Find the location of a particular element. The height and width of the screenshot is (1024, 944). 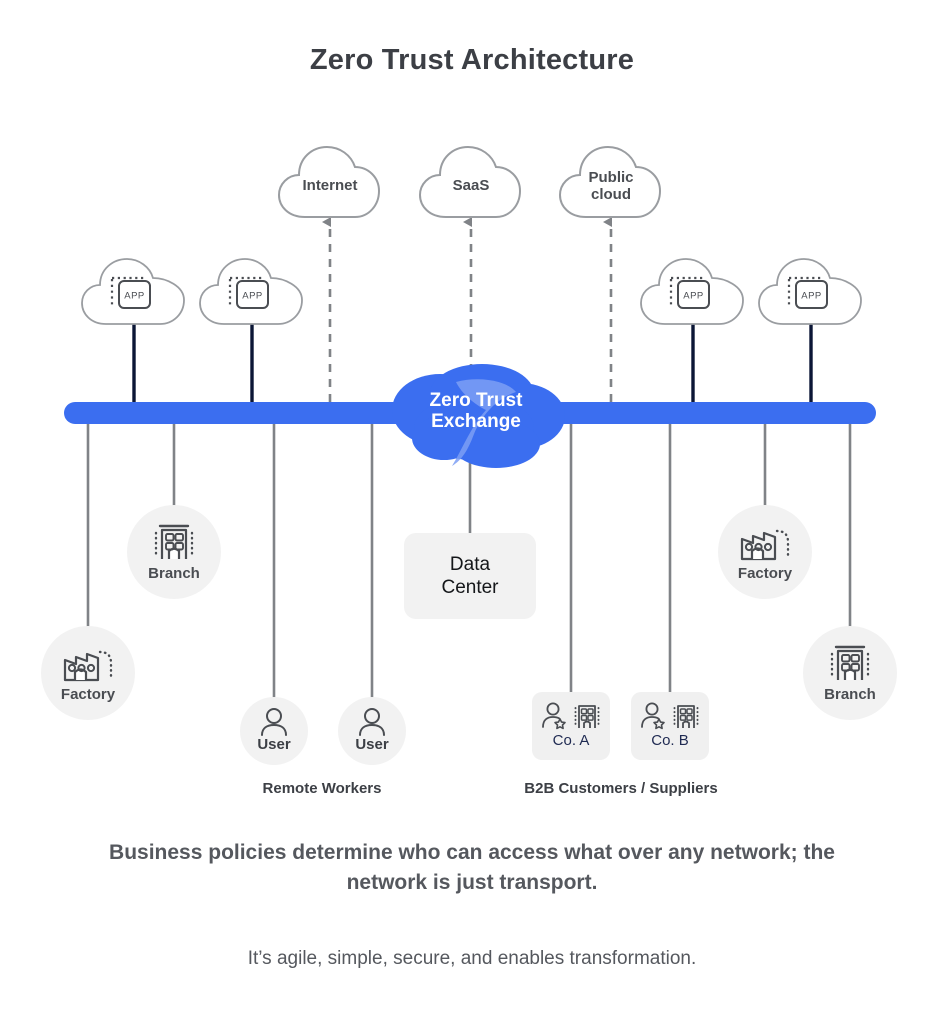

site-node-factory-left: Factory is located at coordinates (88, 673).